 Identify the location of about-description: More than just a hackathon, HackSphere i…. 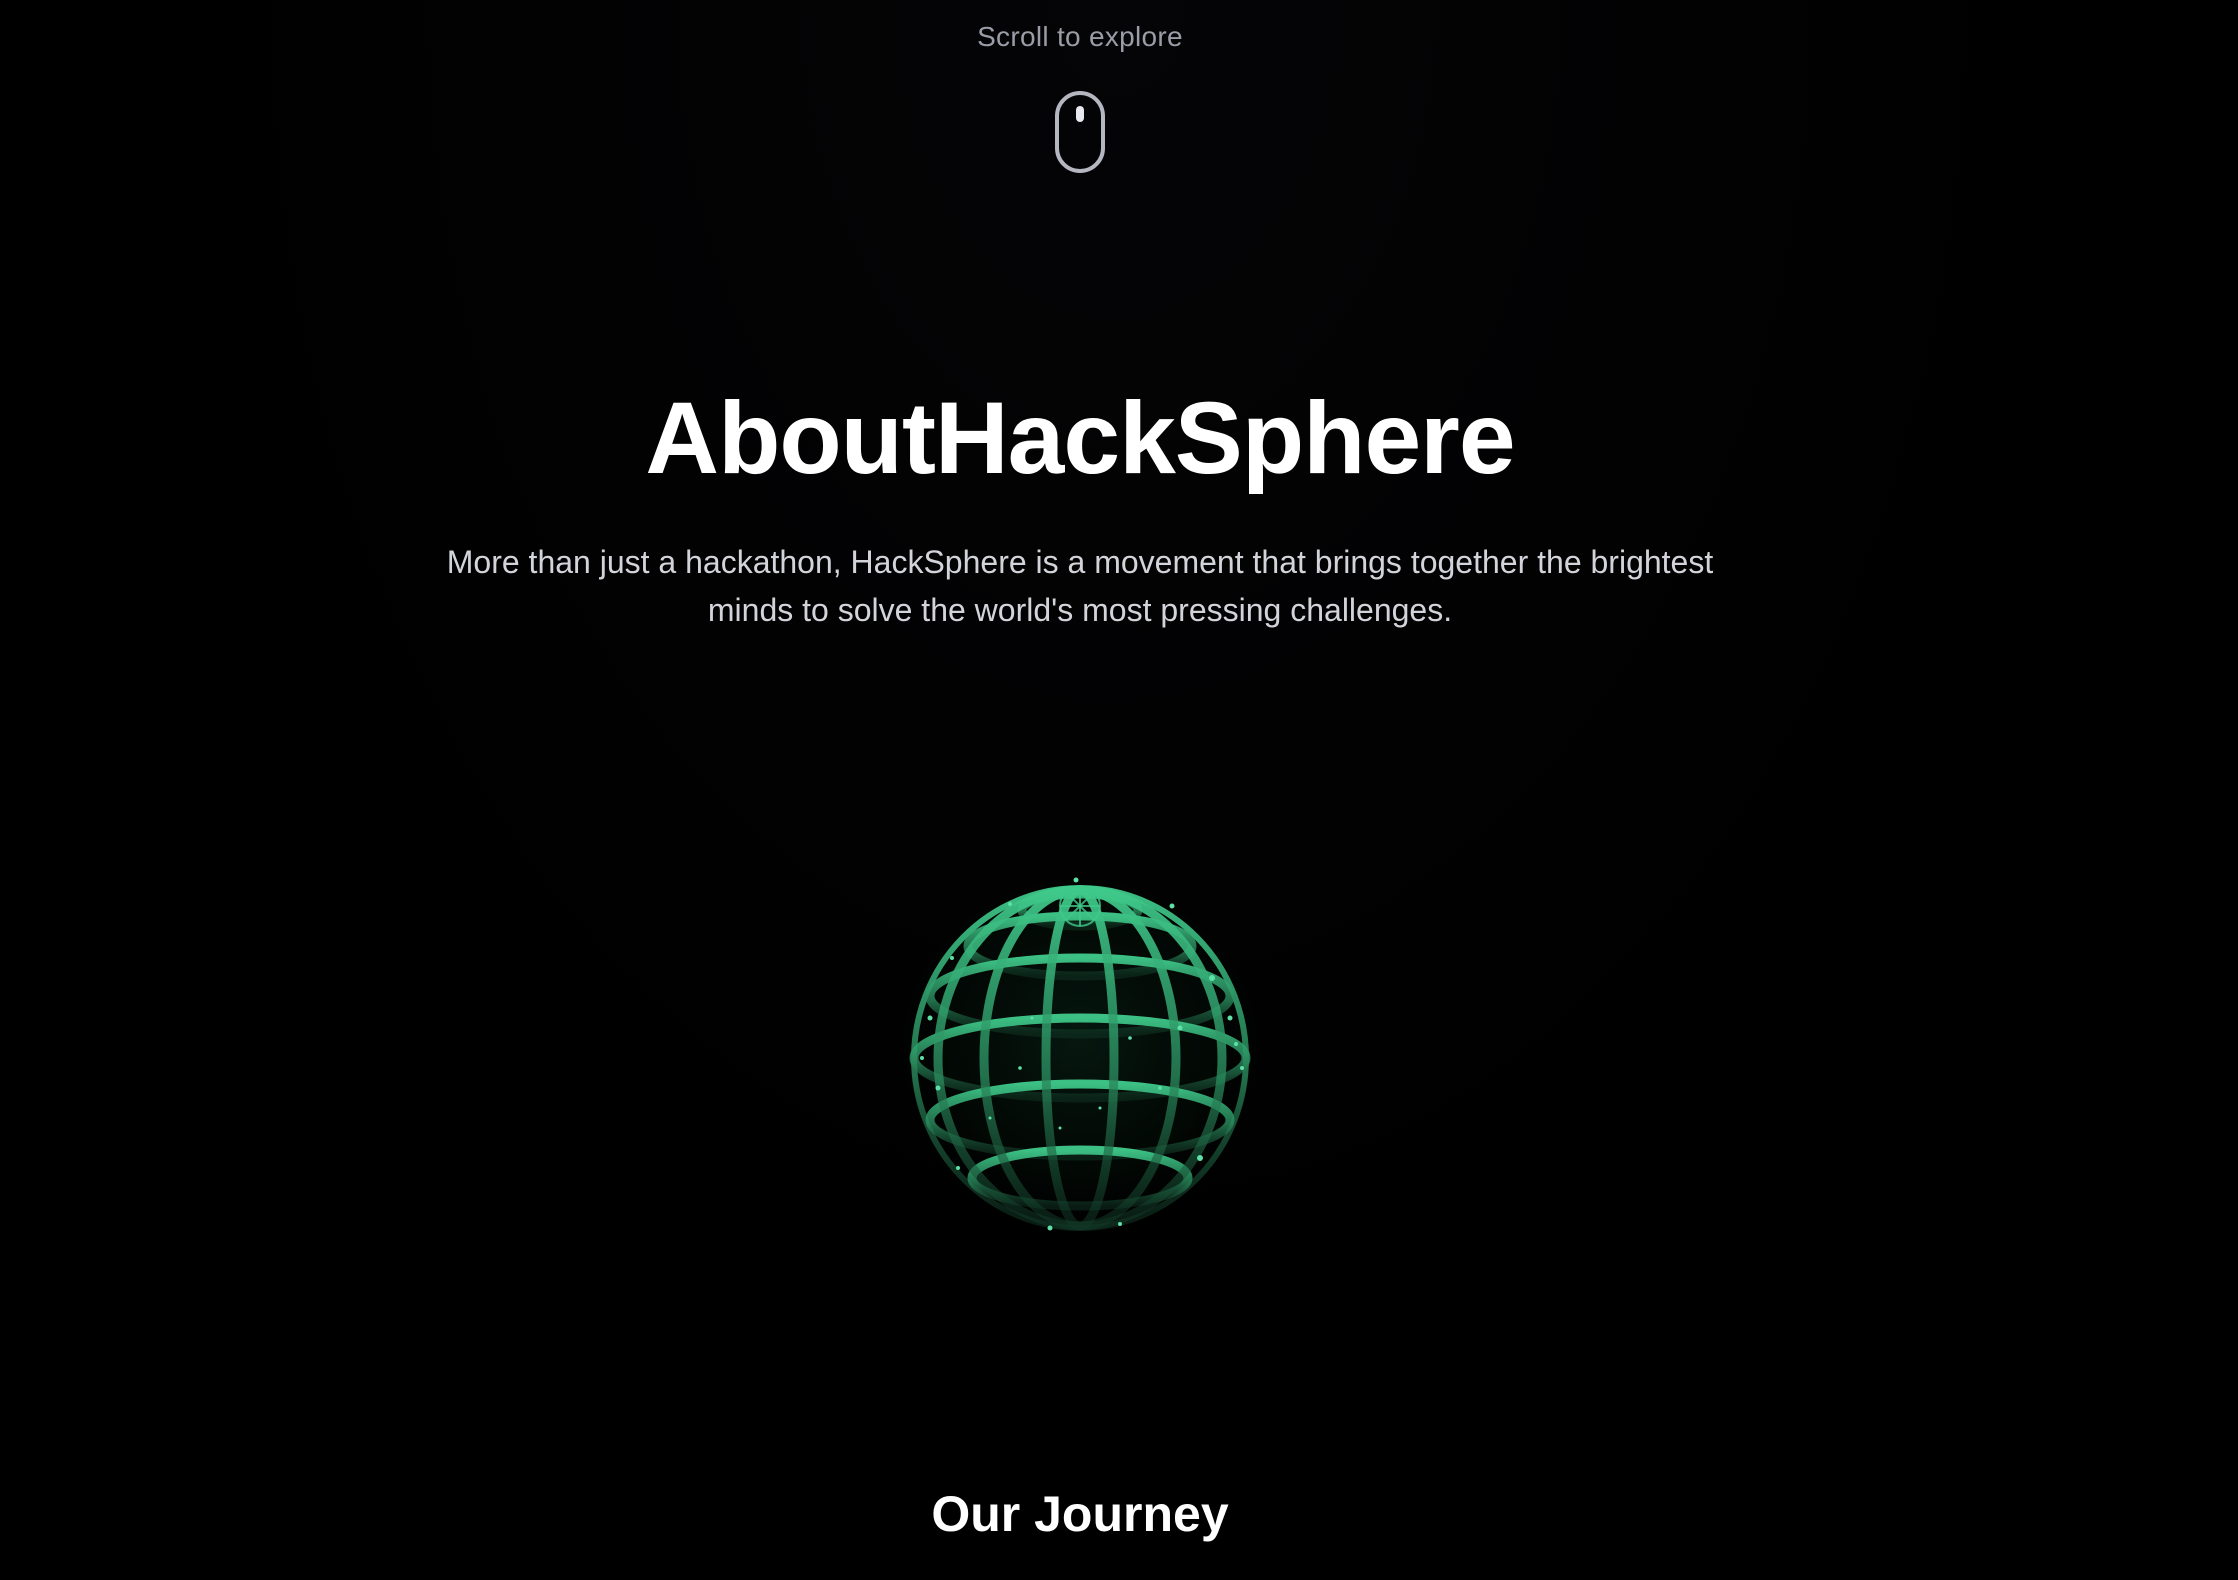
(1080, 586).